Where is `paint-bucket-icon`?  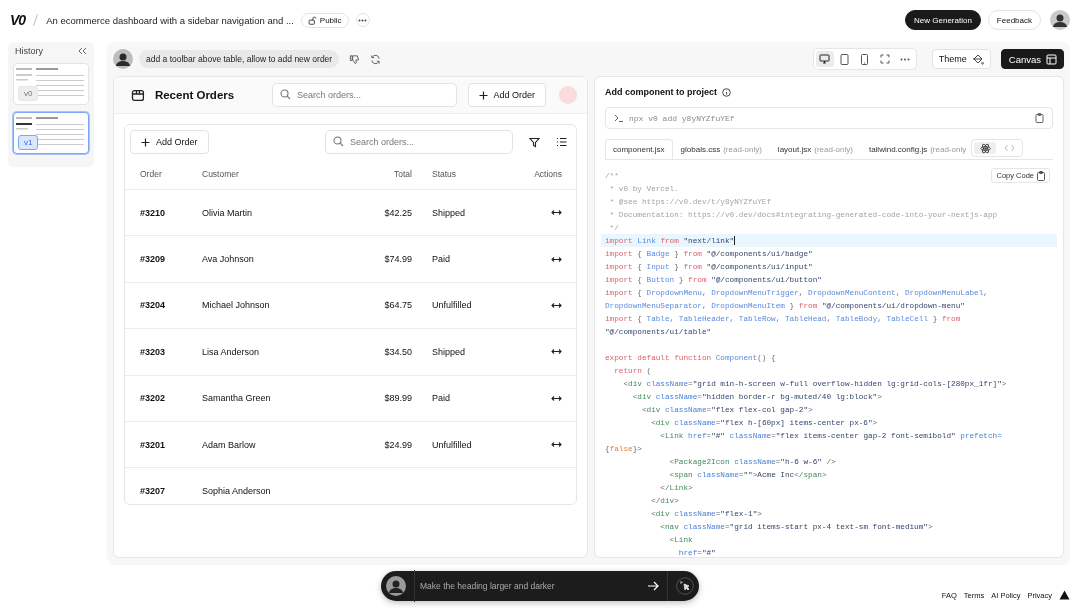 paint-bucket-icon is located at coordinates (977, 59).